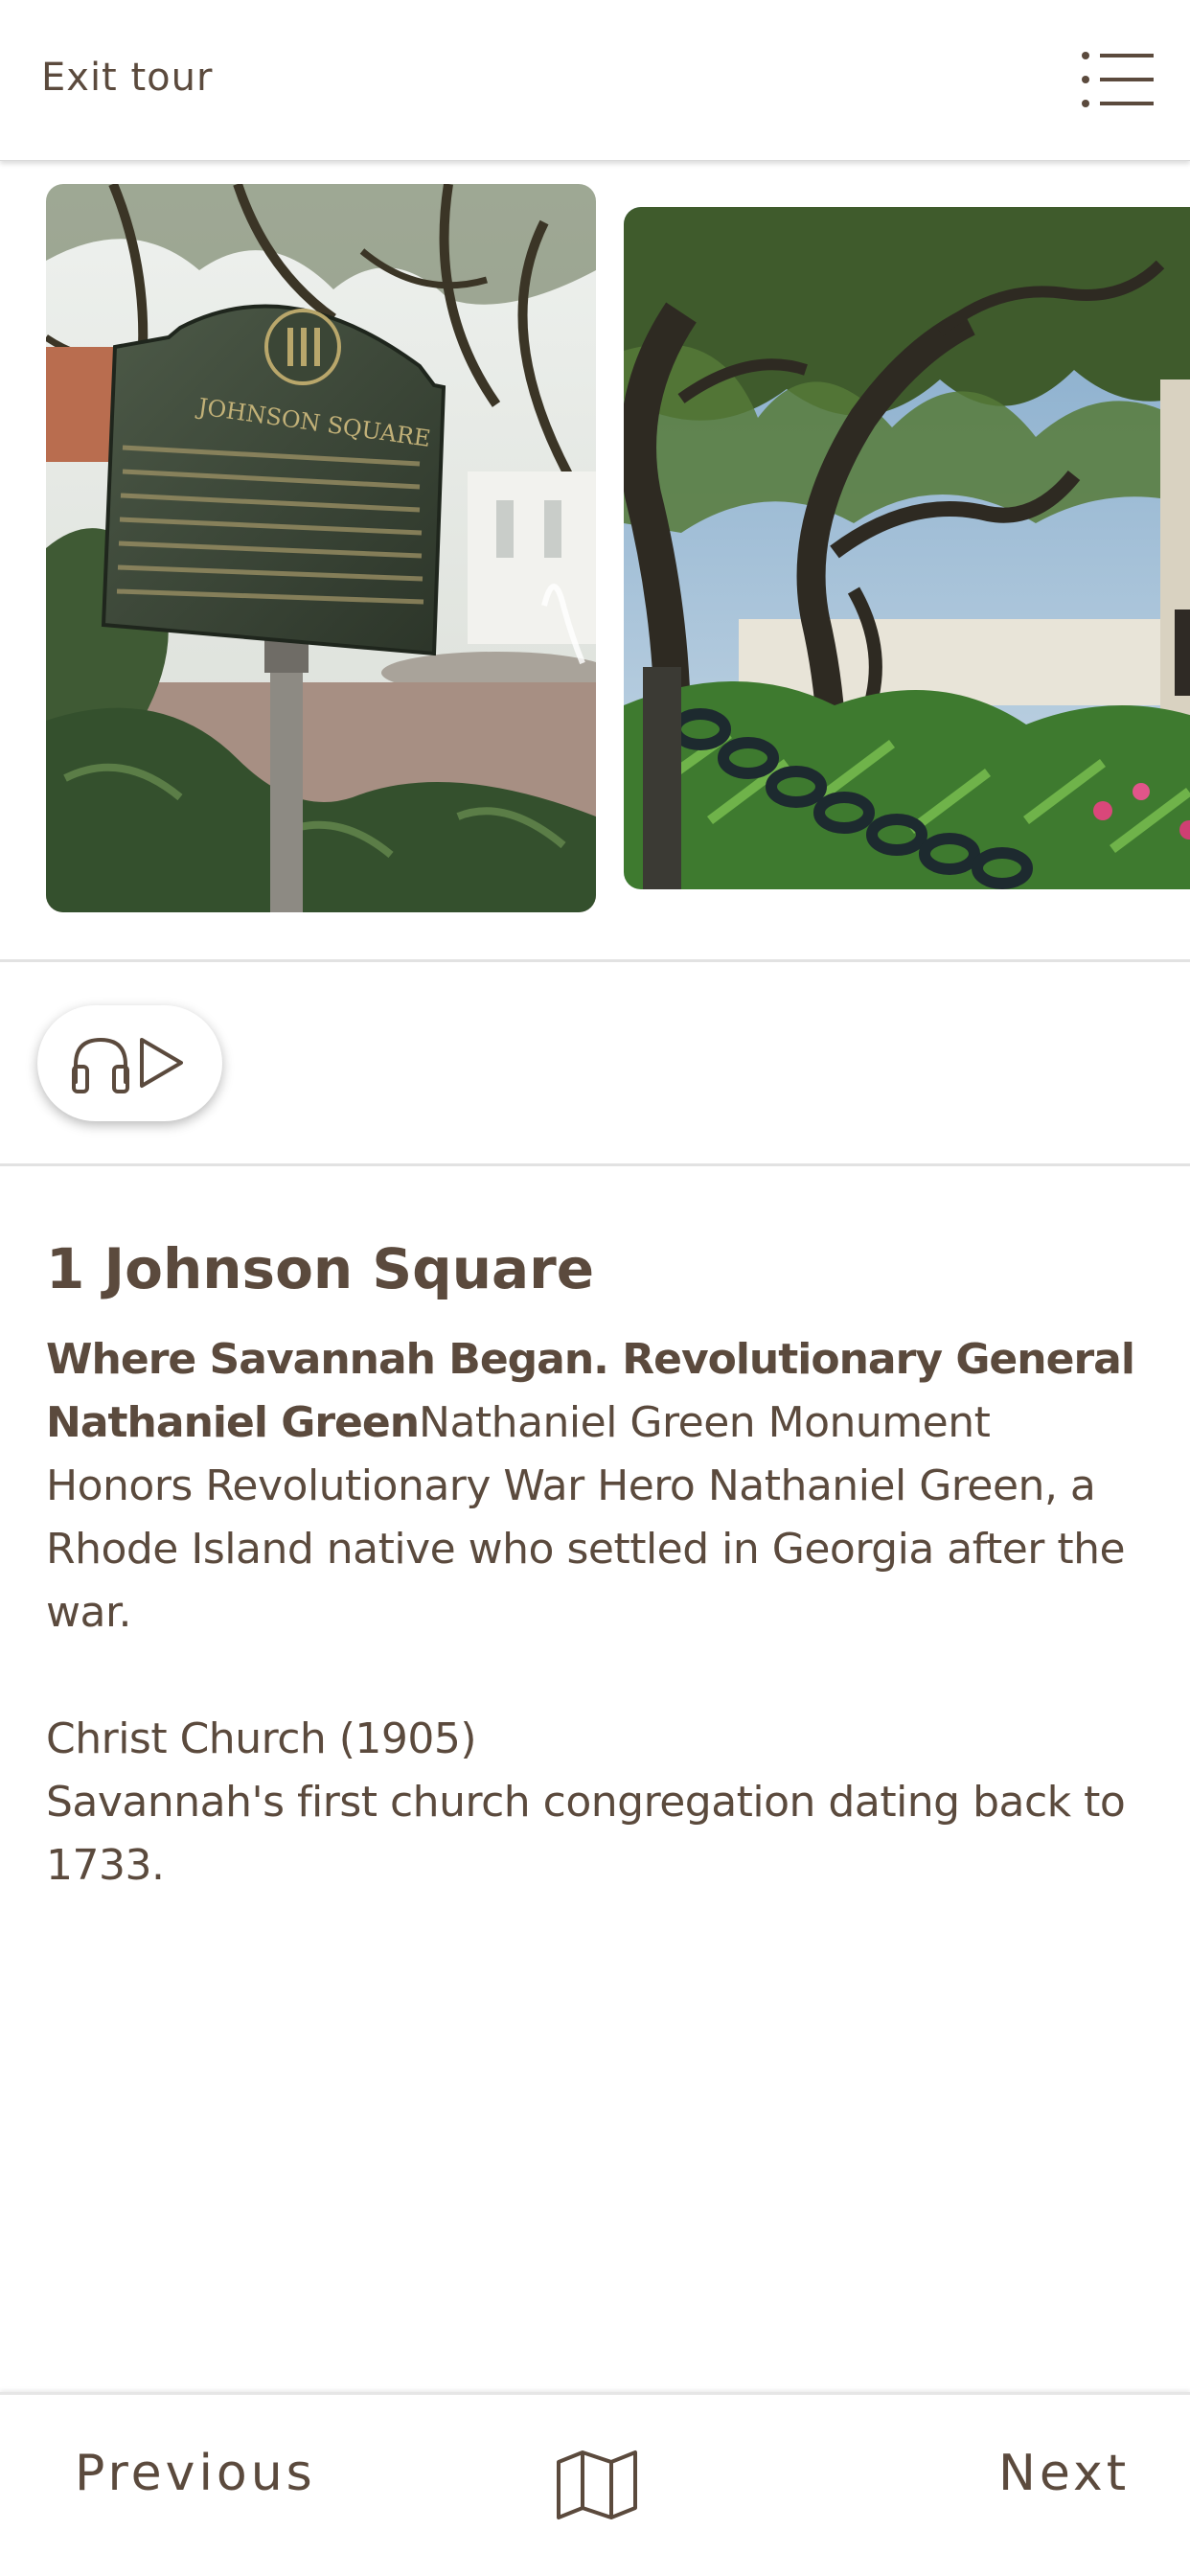 This screenshot has height=2576, width=1190. I want to click on stop-description-line: Christ Church (1905), so click(262, 1738).